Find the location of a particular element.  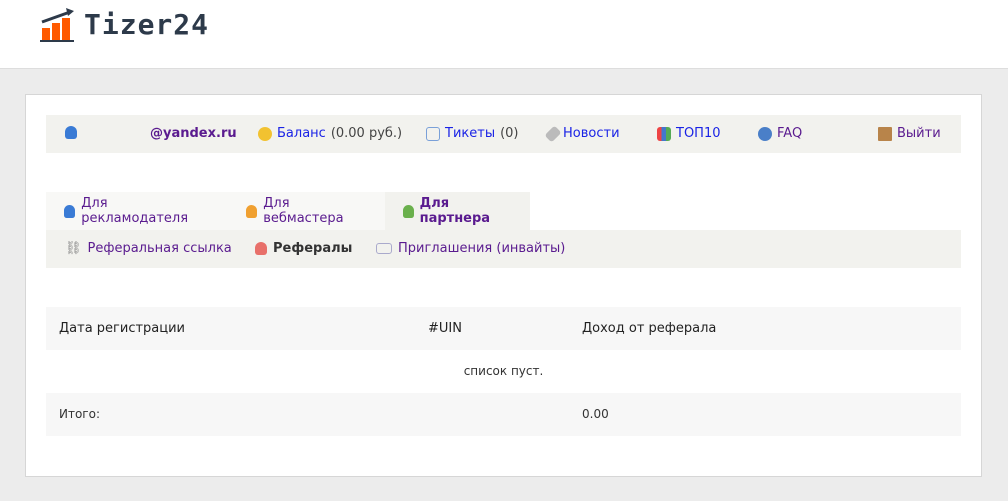

total-value: 0.00 is located at coordinates (595, 414).